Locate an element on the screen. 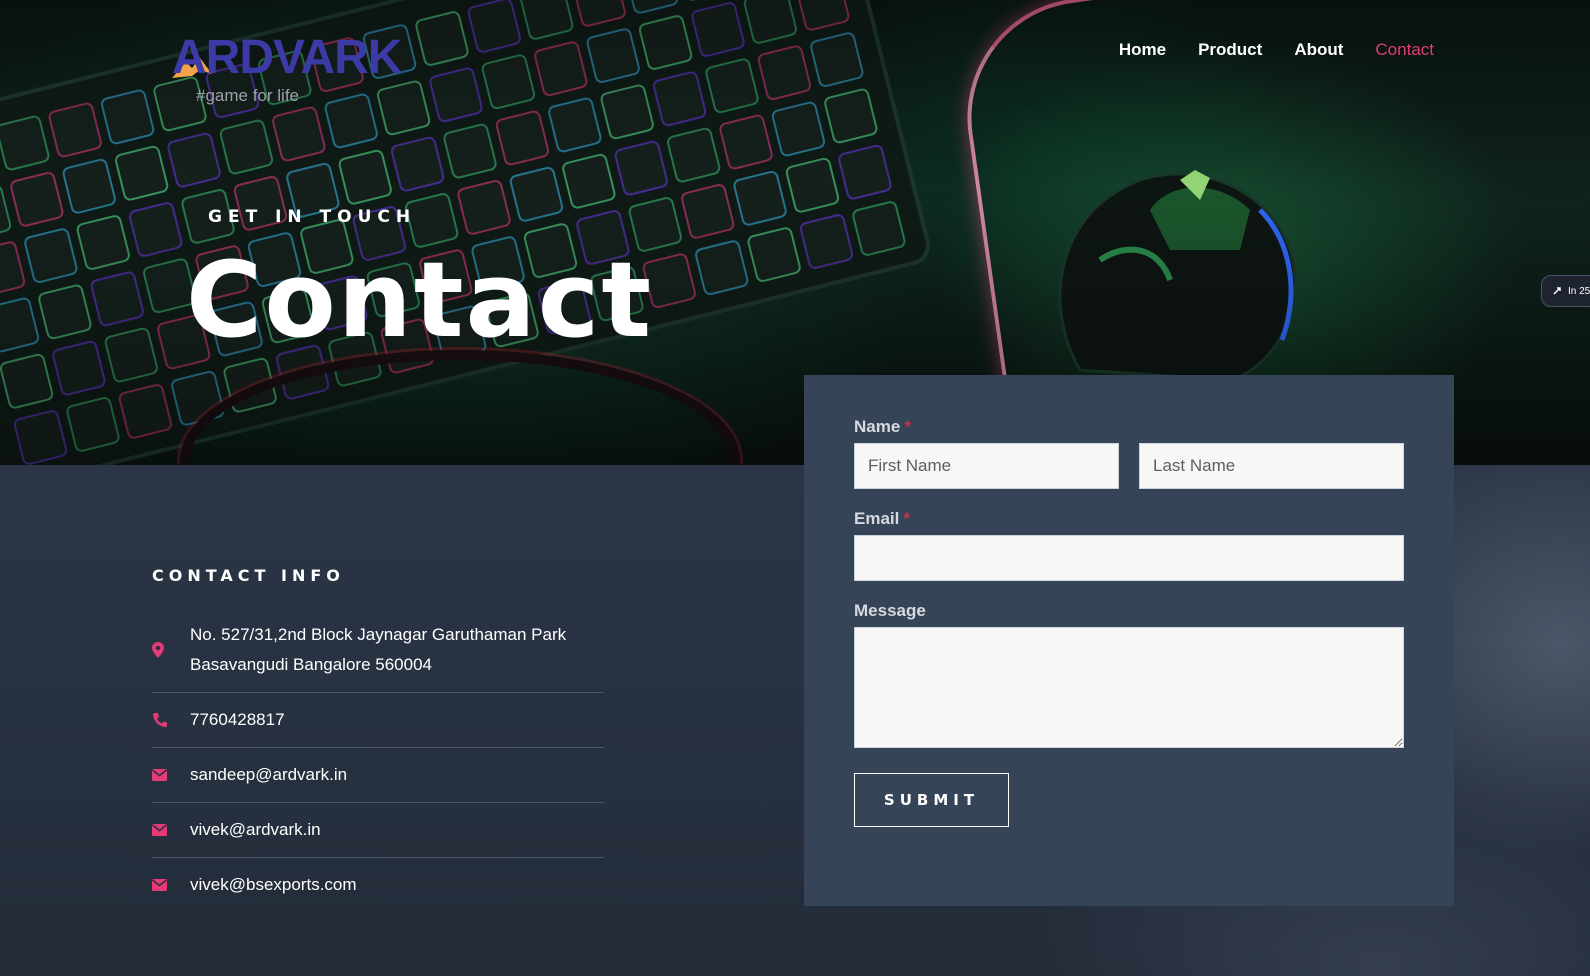 The image size is (1590, 976). submit-button: SUBMIT is located at coordinates (931, 800).